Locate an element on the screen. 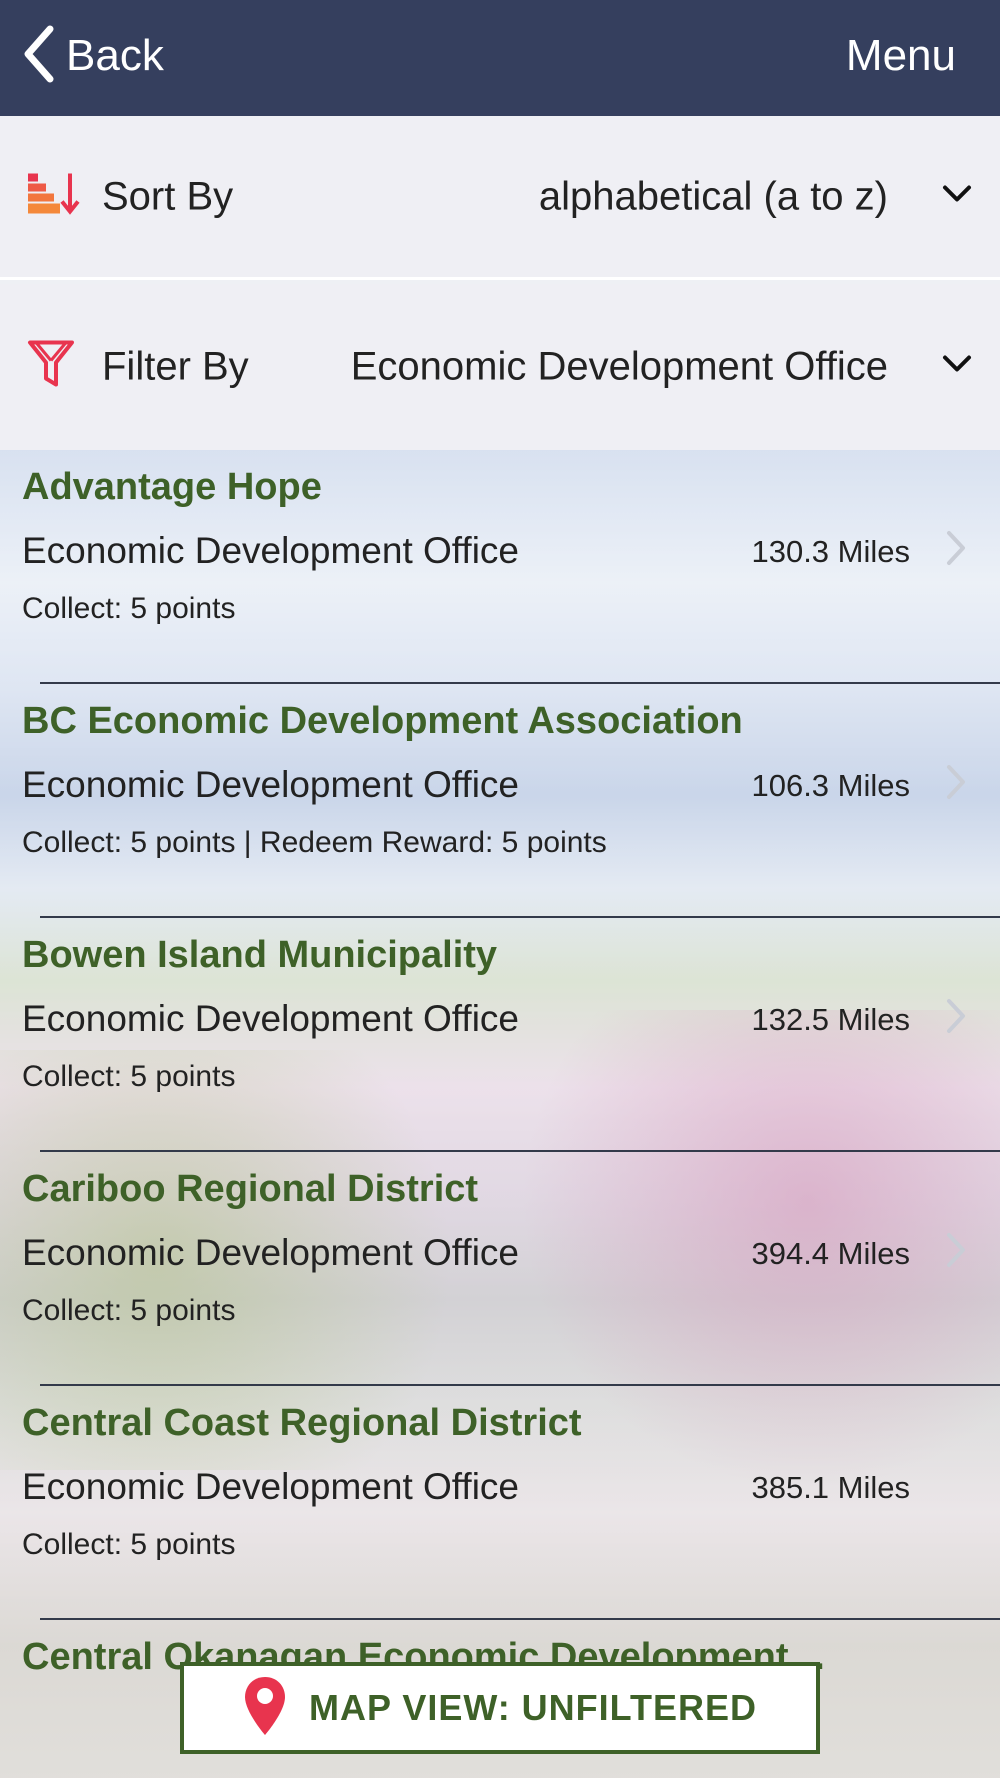 Image resolution: width=1000 pixels, height=1778 pixels. sort-by-label: Sort By is located at coordinates (168, 196).